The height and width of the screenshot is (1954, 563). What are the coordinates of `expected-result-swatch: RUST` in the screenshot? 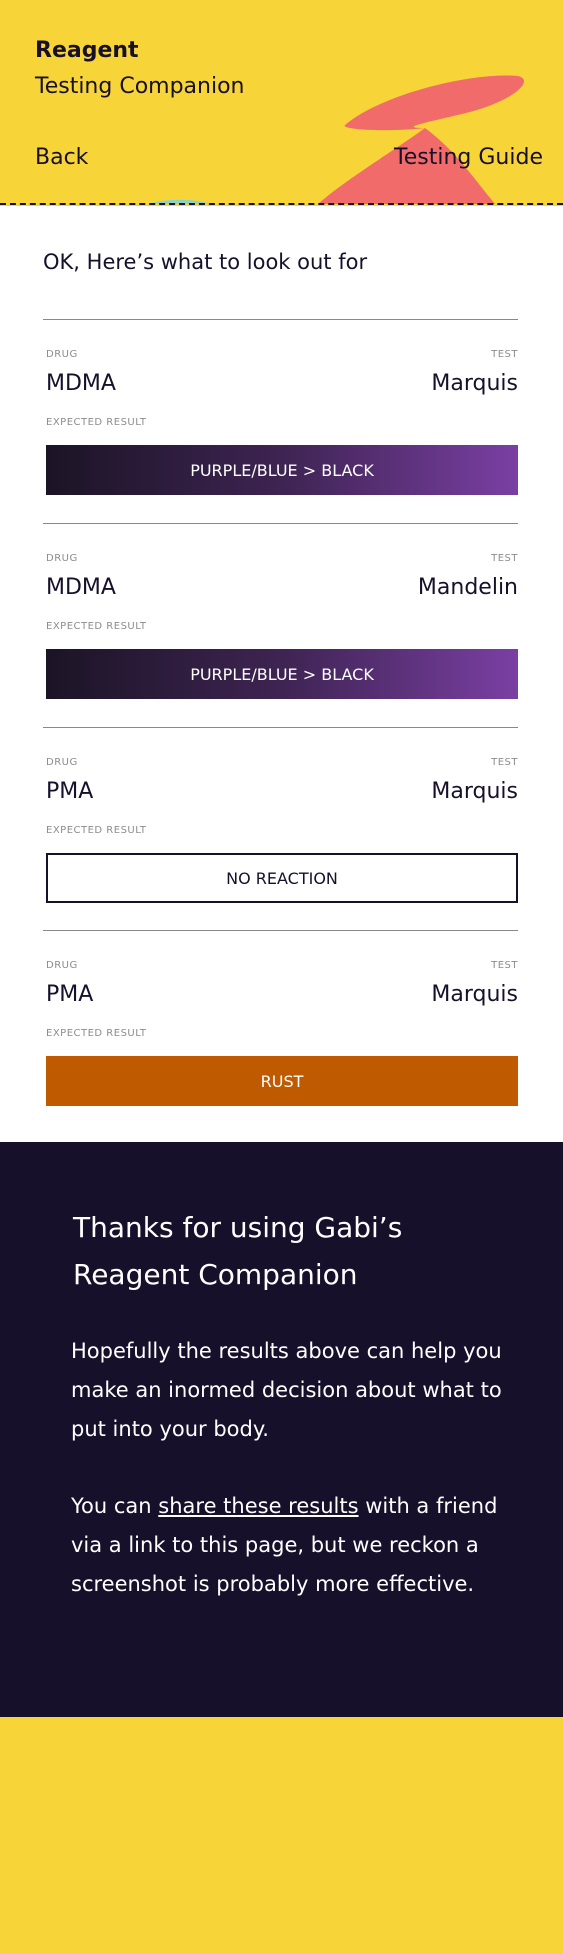 It's located at (282, 1081).